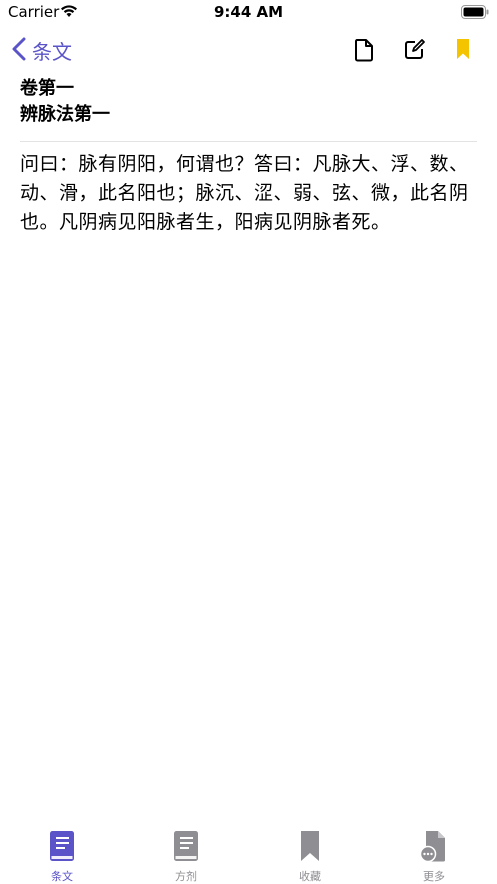 The width and height of the screenshot is (497, 884). Describe the element at coordinates (19, 51) in the screenshot. I see `chevron-left-icon` at that location.